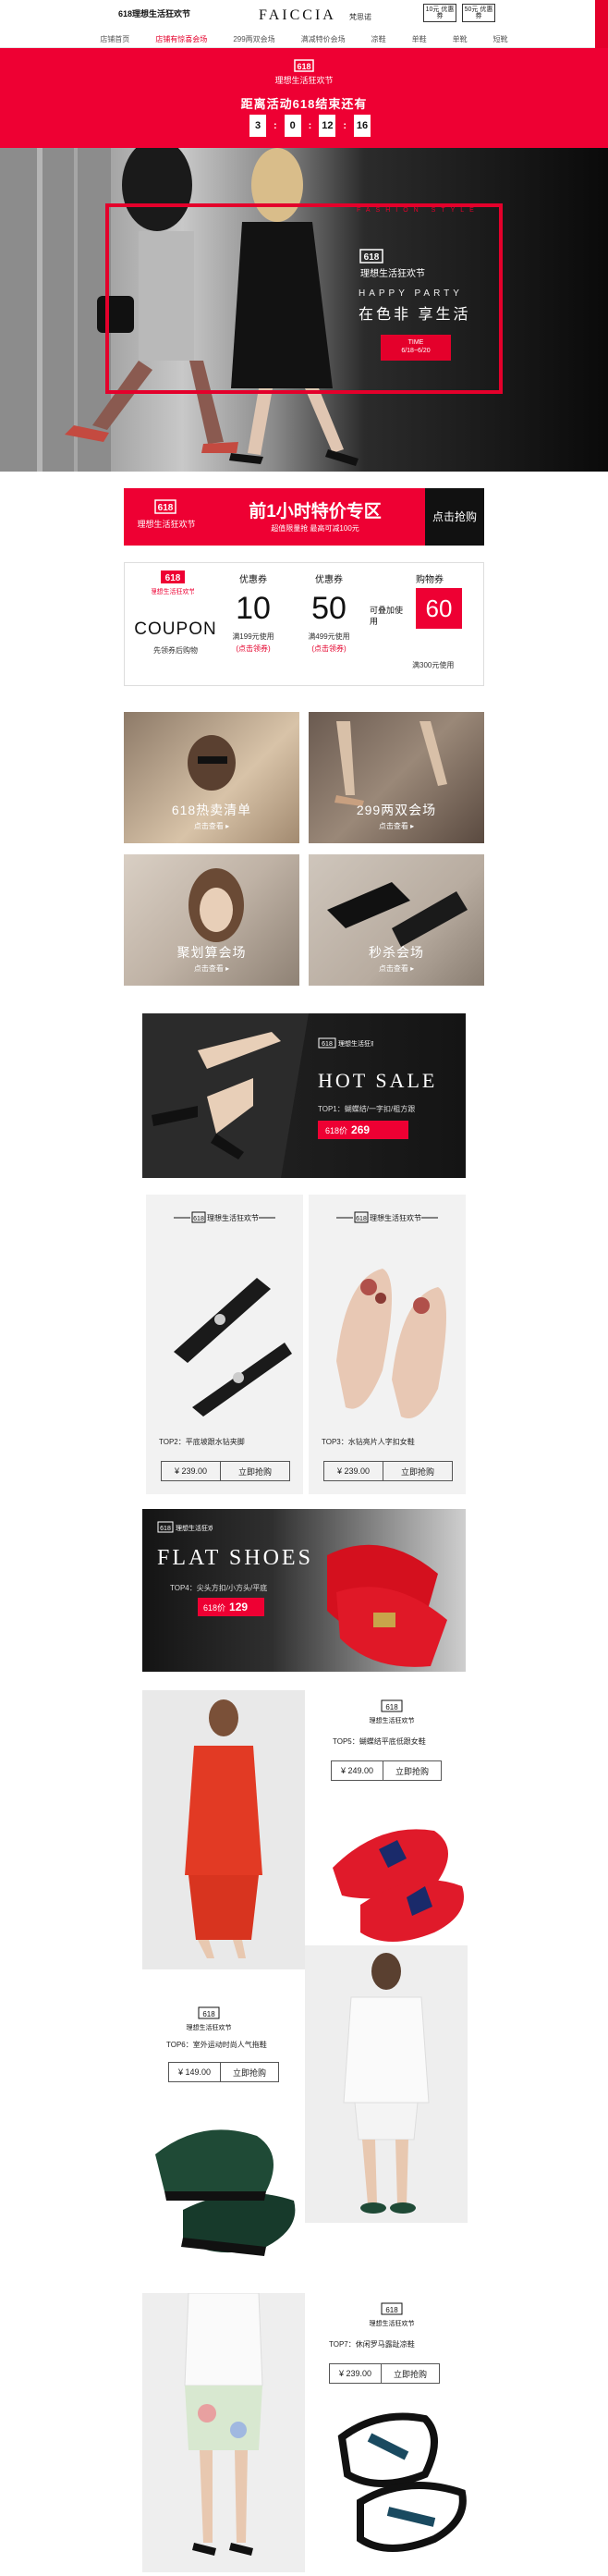  I want to click on coupon-10-link: (点击领券), so click(253, 649).